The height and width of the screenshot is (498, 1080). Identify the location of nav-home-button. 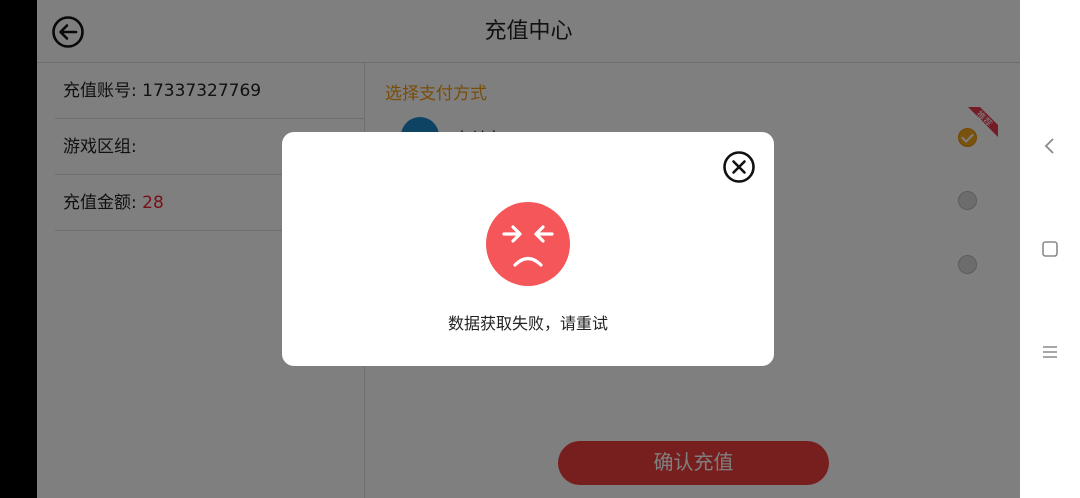
(1050, 249).